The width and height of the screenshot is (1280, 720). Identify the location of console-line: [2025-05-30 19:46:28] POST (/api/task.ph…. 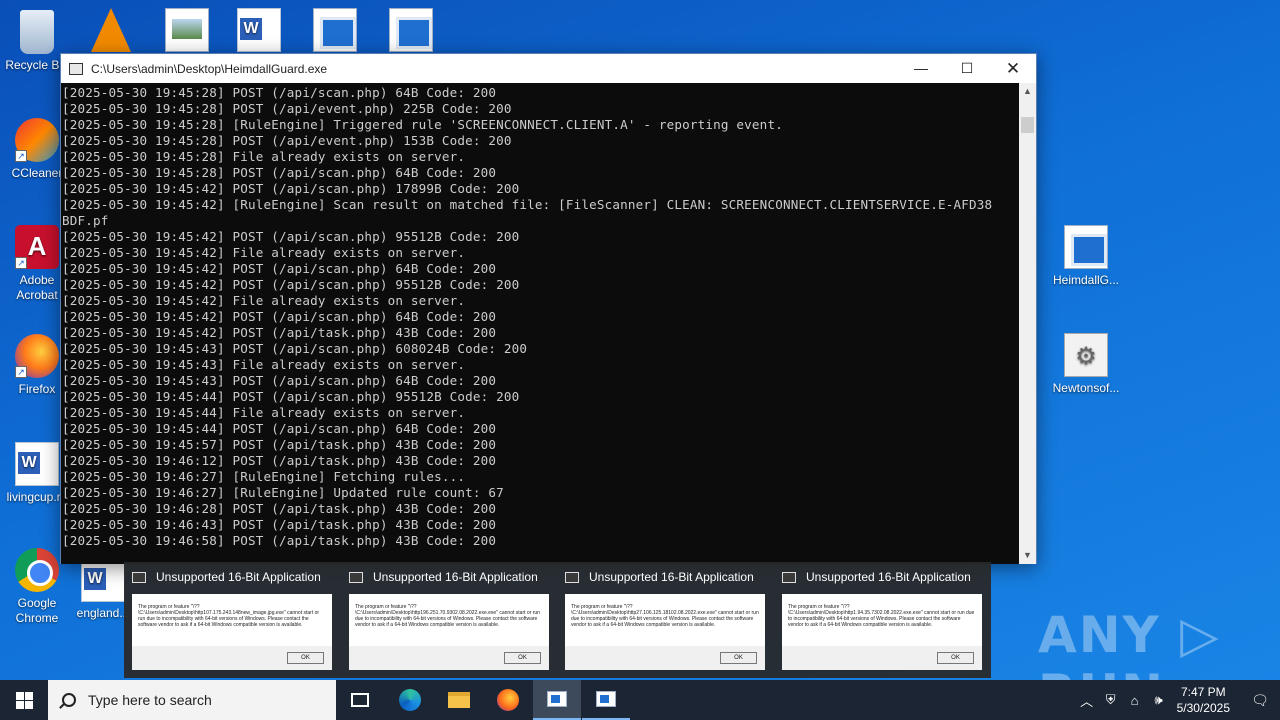
(279, 508).